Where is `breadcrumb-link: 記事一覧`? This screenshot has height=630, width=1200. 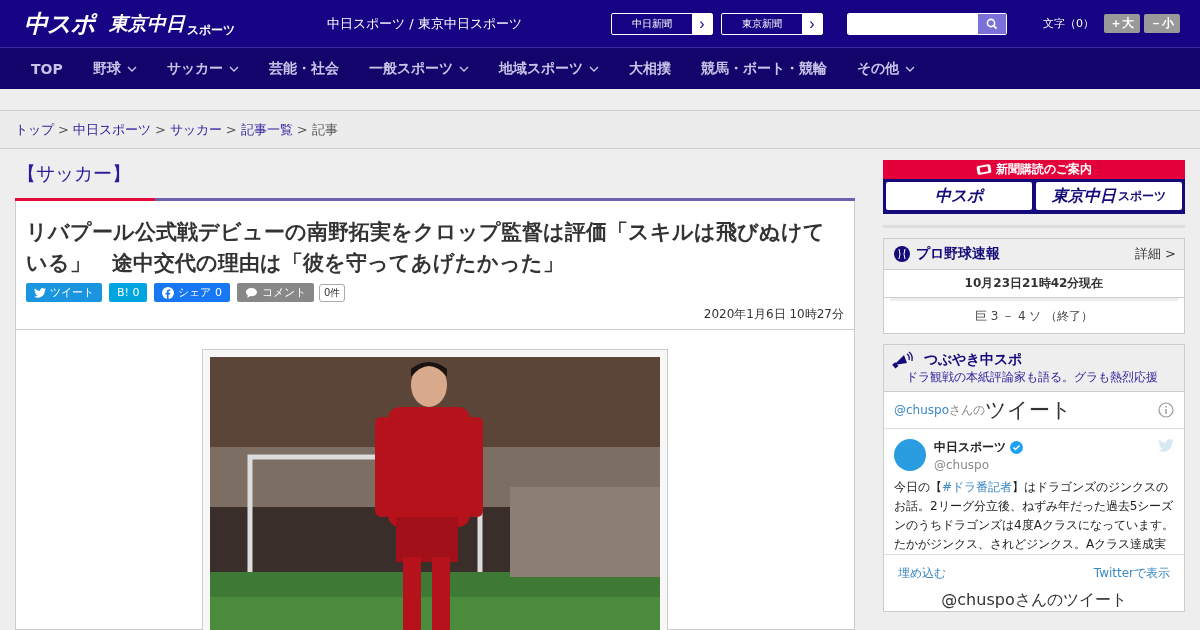 breadcrumb-link: 記事一覧 is located at coordinates (266, 129).